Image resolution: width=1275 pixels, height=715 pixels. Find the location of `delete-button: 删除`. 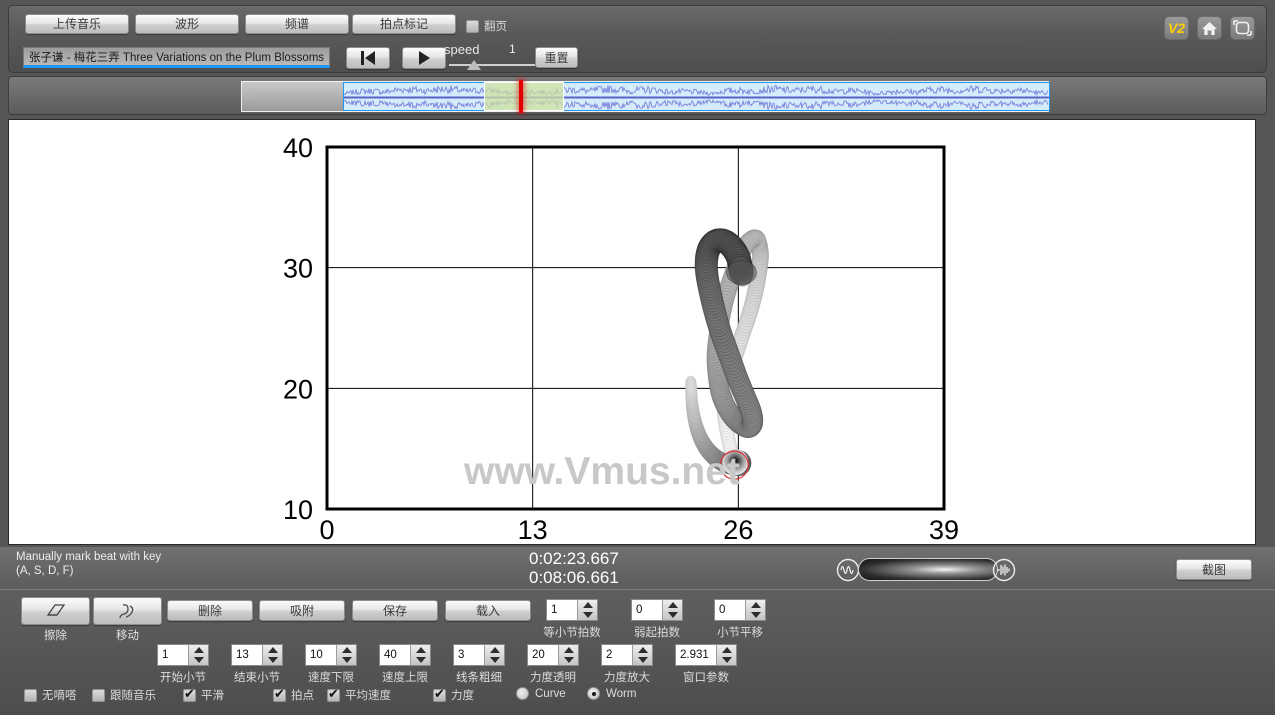

delete-button: 删除 is located at coordinates (210, 610).